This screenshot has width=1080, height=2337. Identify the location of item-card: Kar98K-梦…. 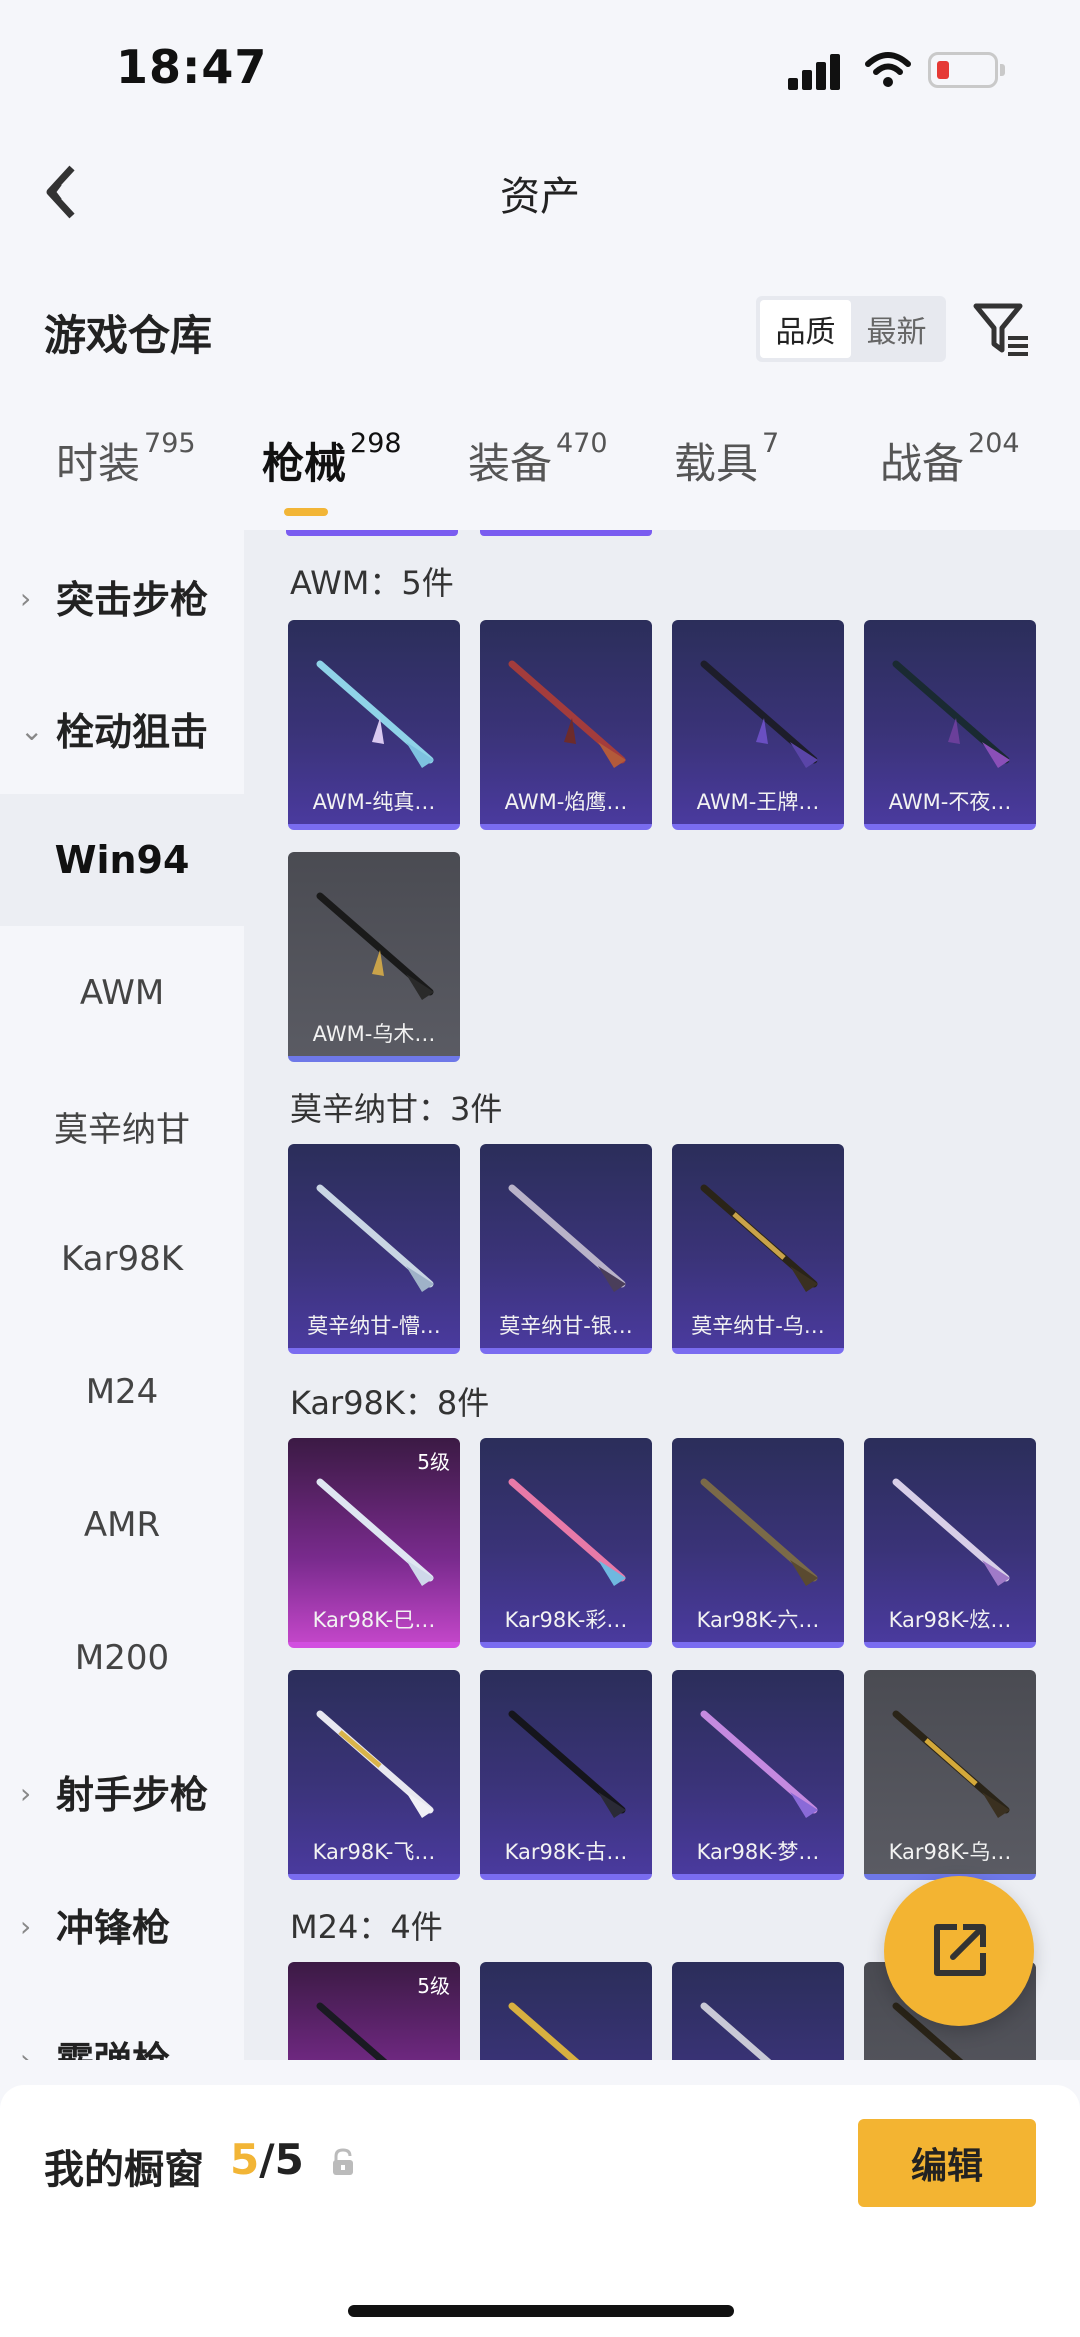
(758, 1775).